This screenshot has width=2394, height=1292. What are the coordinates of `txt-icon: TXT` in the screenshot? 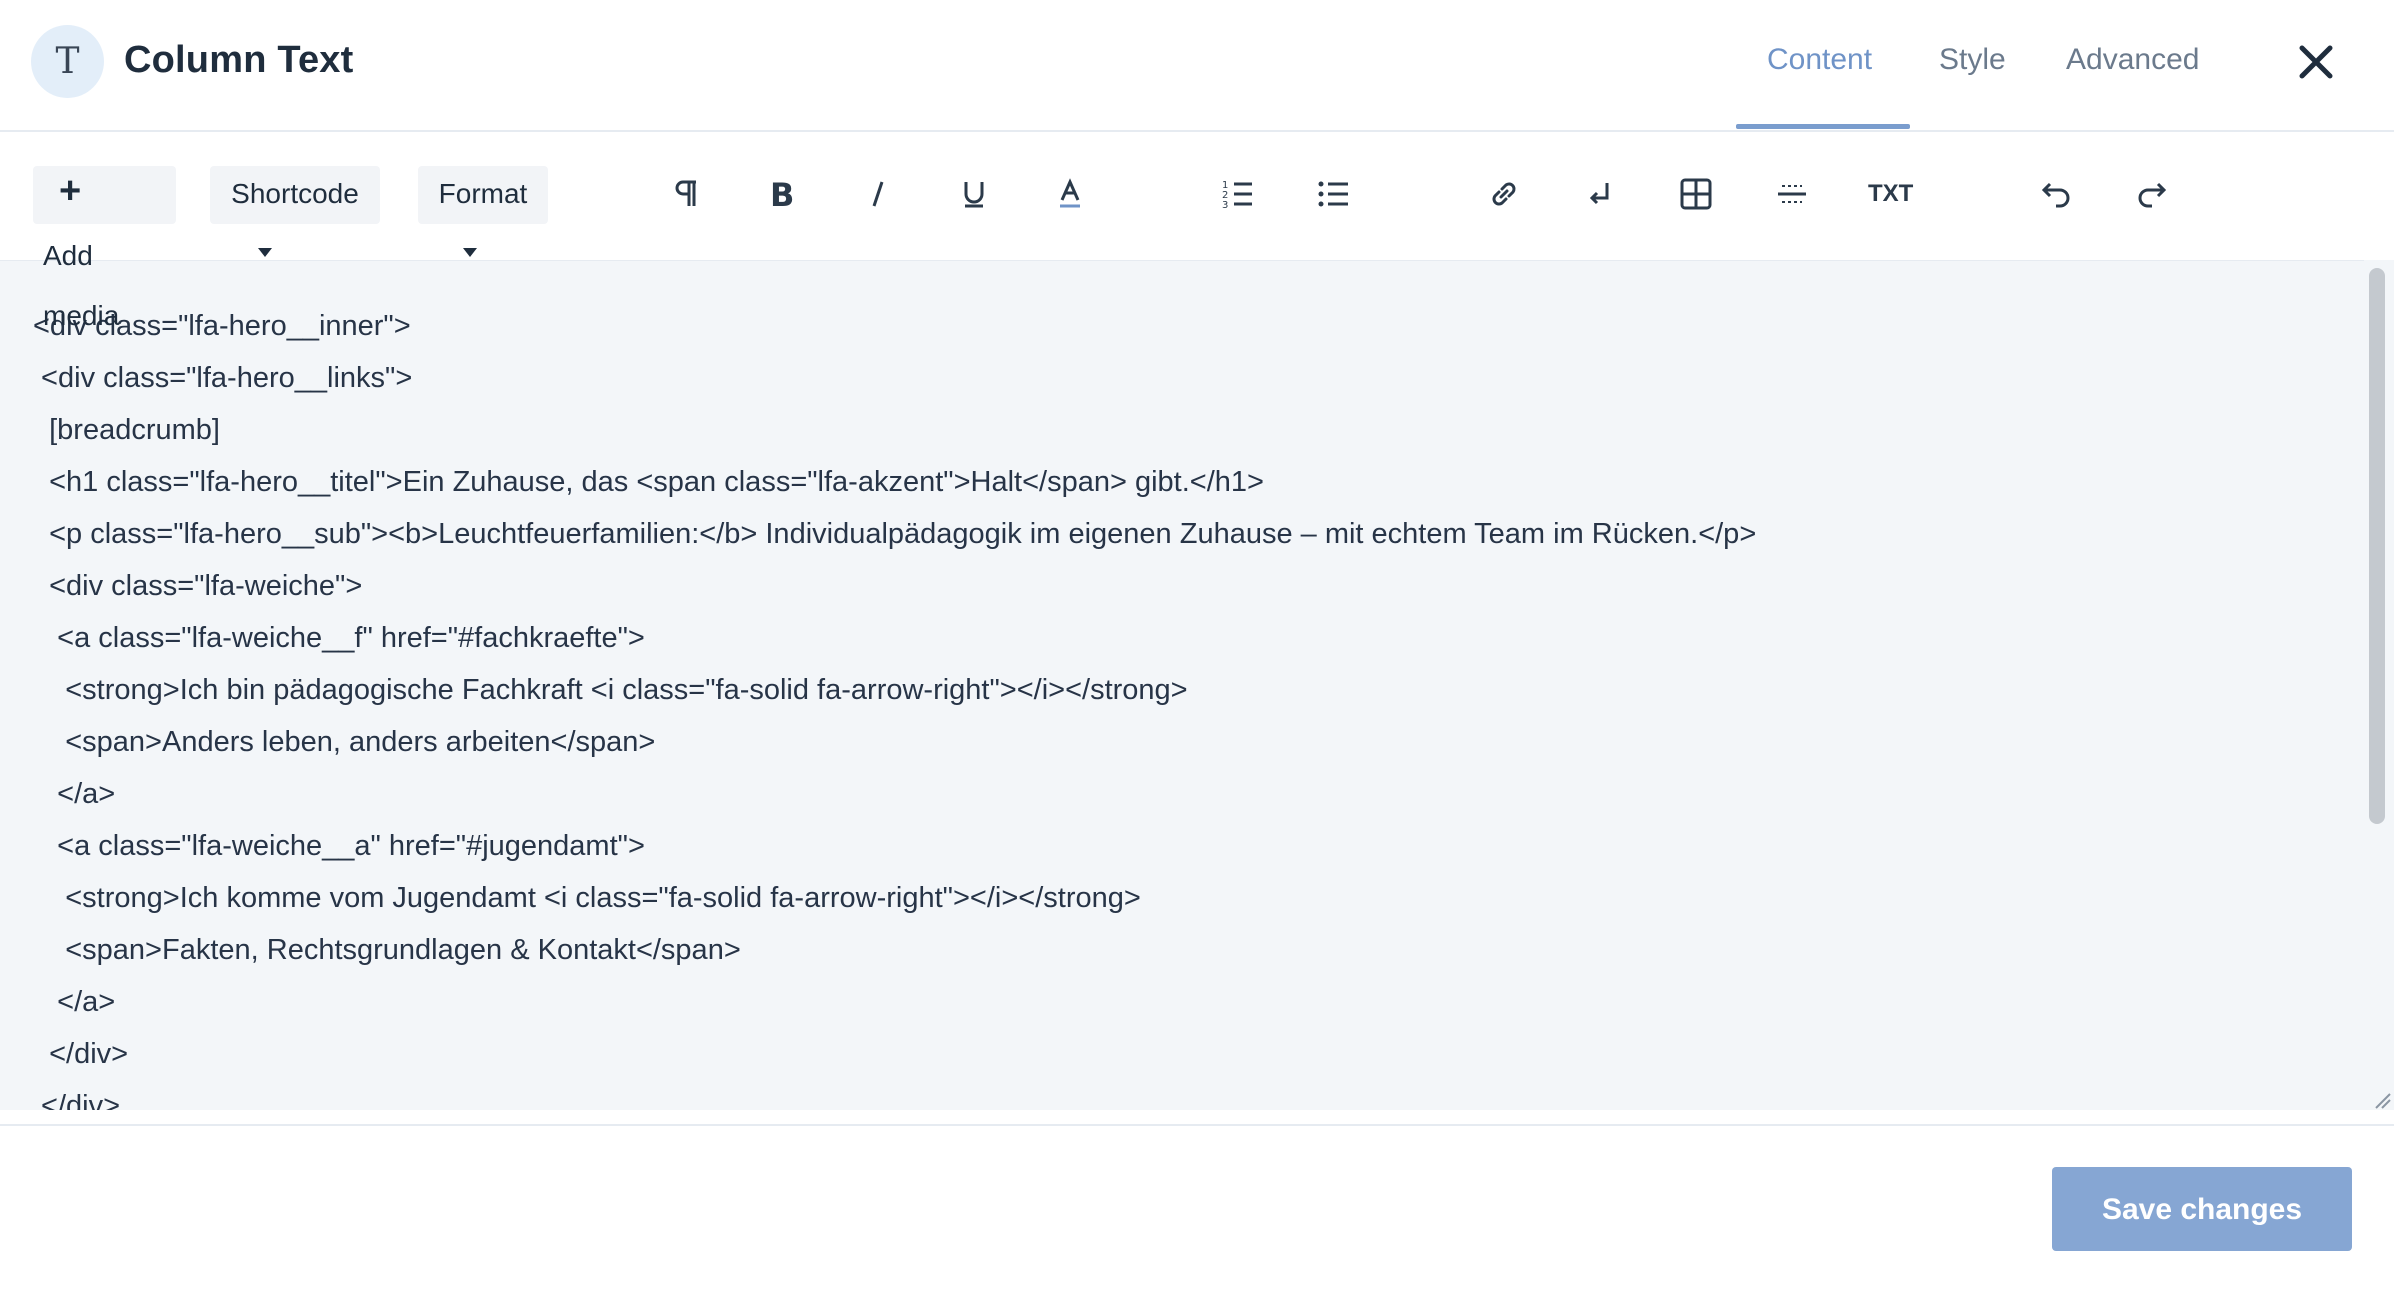 It's located at (1890, 194).